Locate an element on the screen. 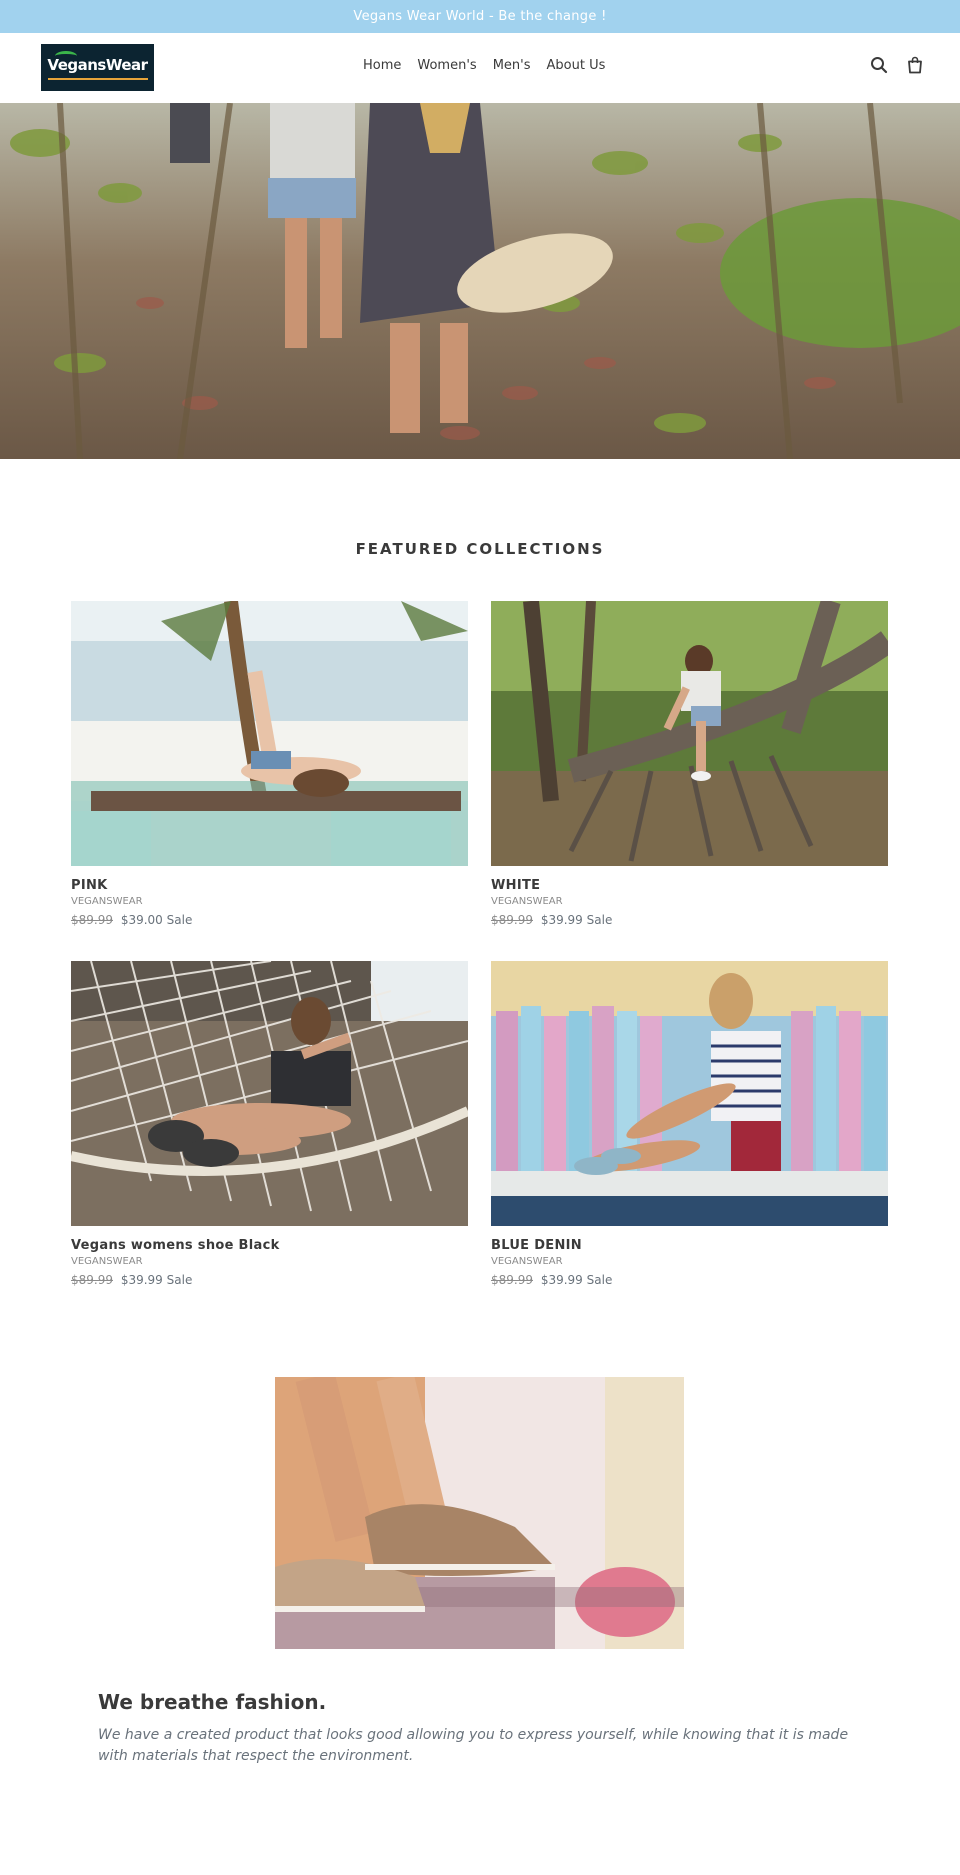  nav-home: Home is located at coordinates (382, 65).